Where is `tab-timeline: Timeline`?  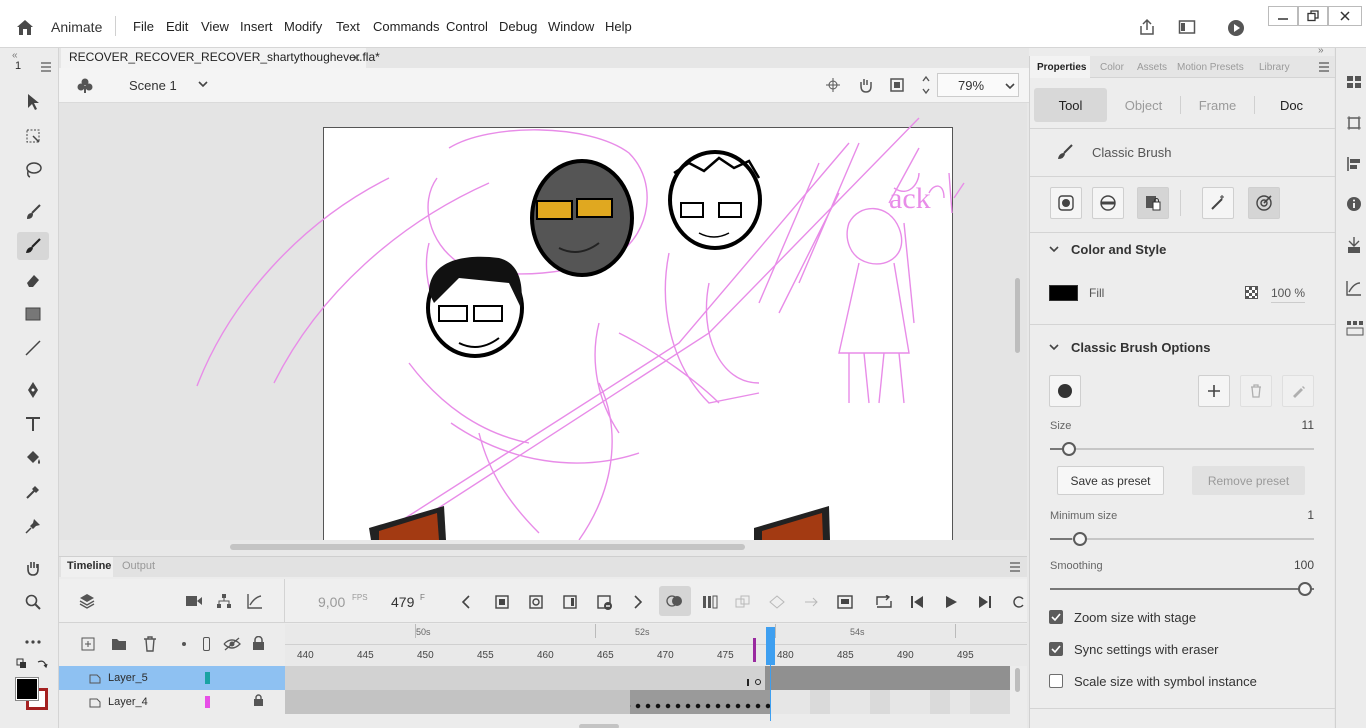 tab-timeline: Timeline is located at coordinates (87, 567).